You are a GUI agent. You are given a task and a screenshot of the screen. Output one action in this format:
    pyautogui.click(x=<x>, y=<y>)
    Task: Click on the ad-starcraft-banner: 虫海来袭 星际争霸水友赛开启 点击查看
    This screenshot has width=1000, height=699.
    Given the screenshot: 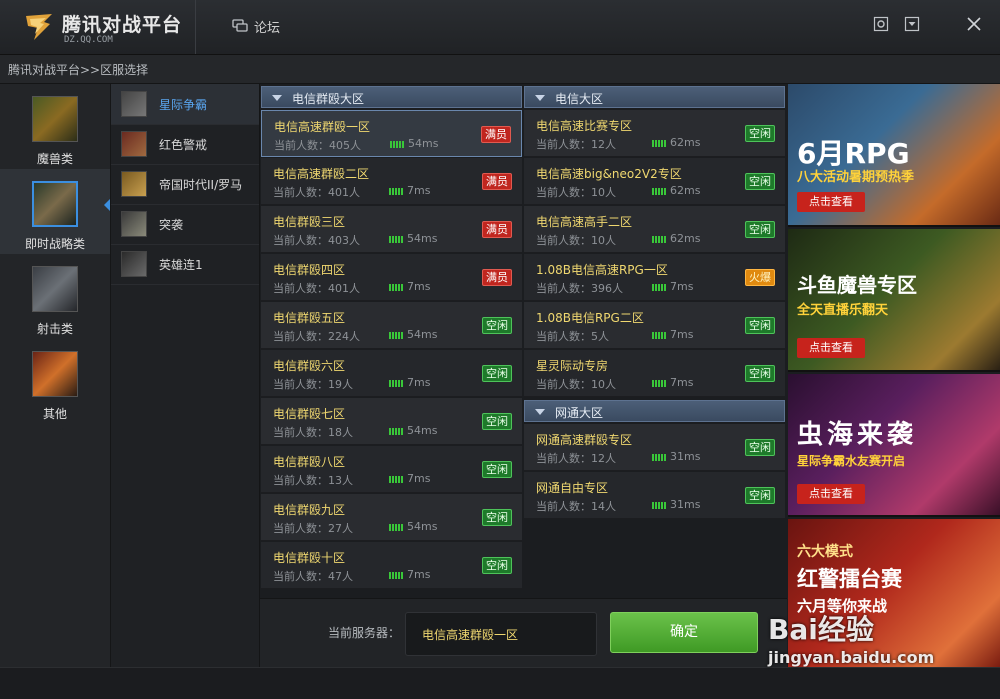 What is the action you would take?
    pyautogui.click(x=894, y=445)
    